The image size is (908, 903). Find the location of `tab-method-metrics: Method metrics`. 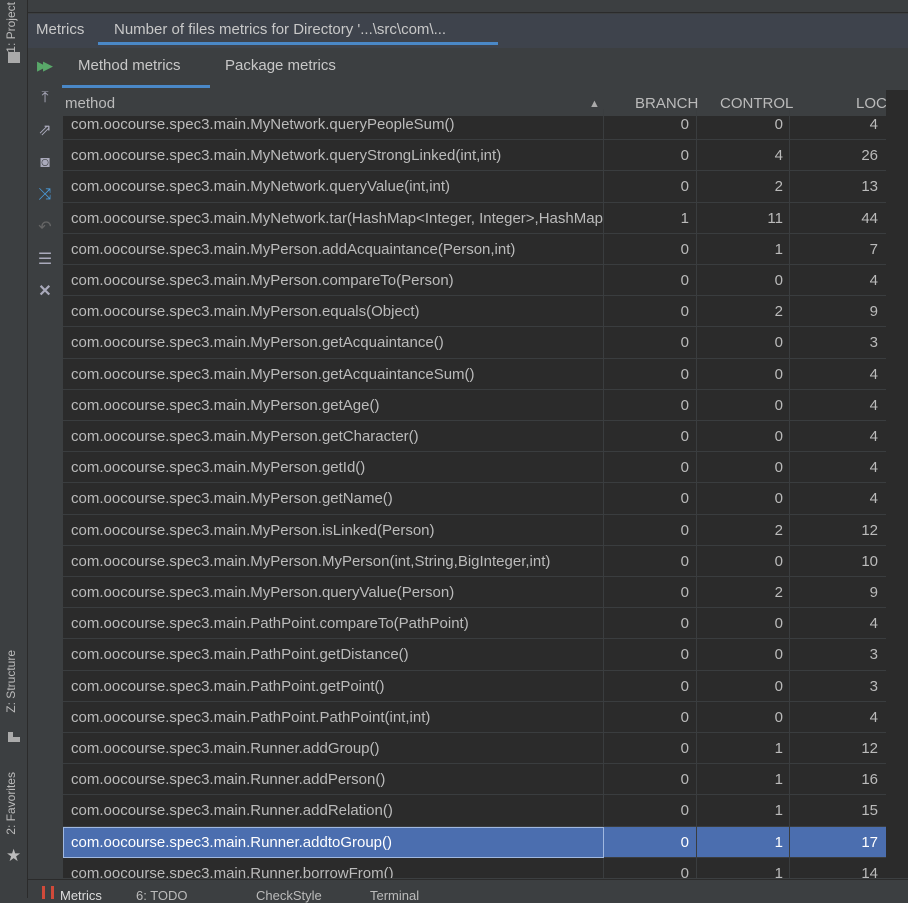

tab-method-metrics: Method metrics is located at coordinates (129, 65).